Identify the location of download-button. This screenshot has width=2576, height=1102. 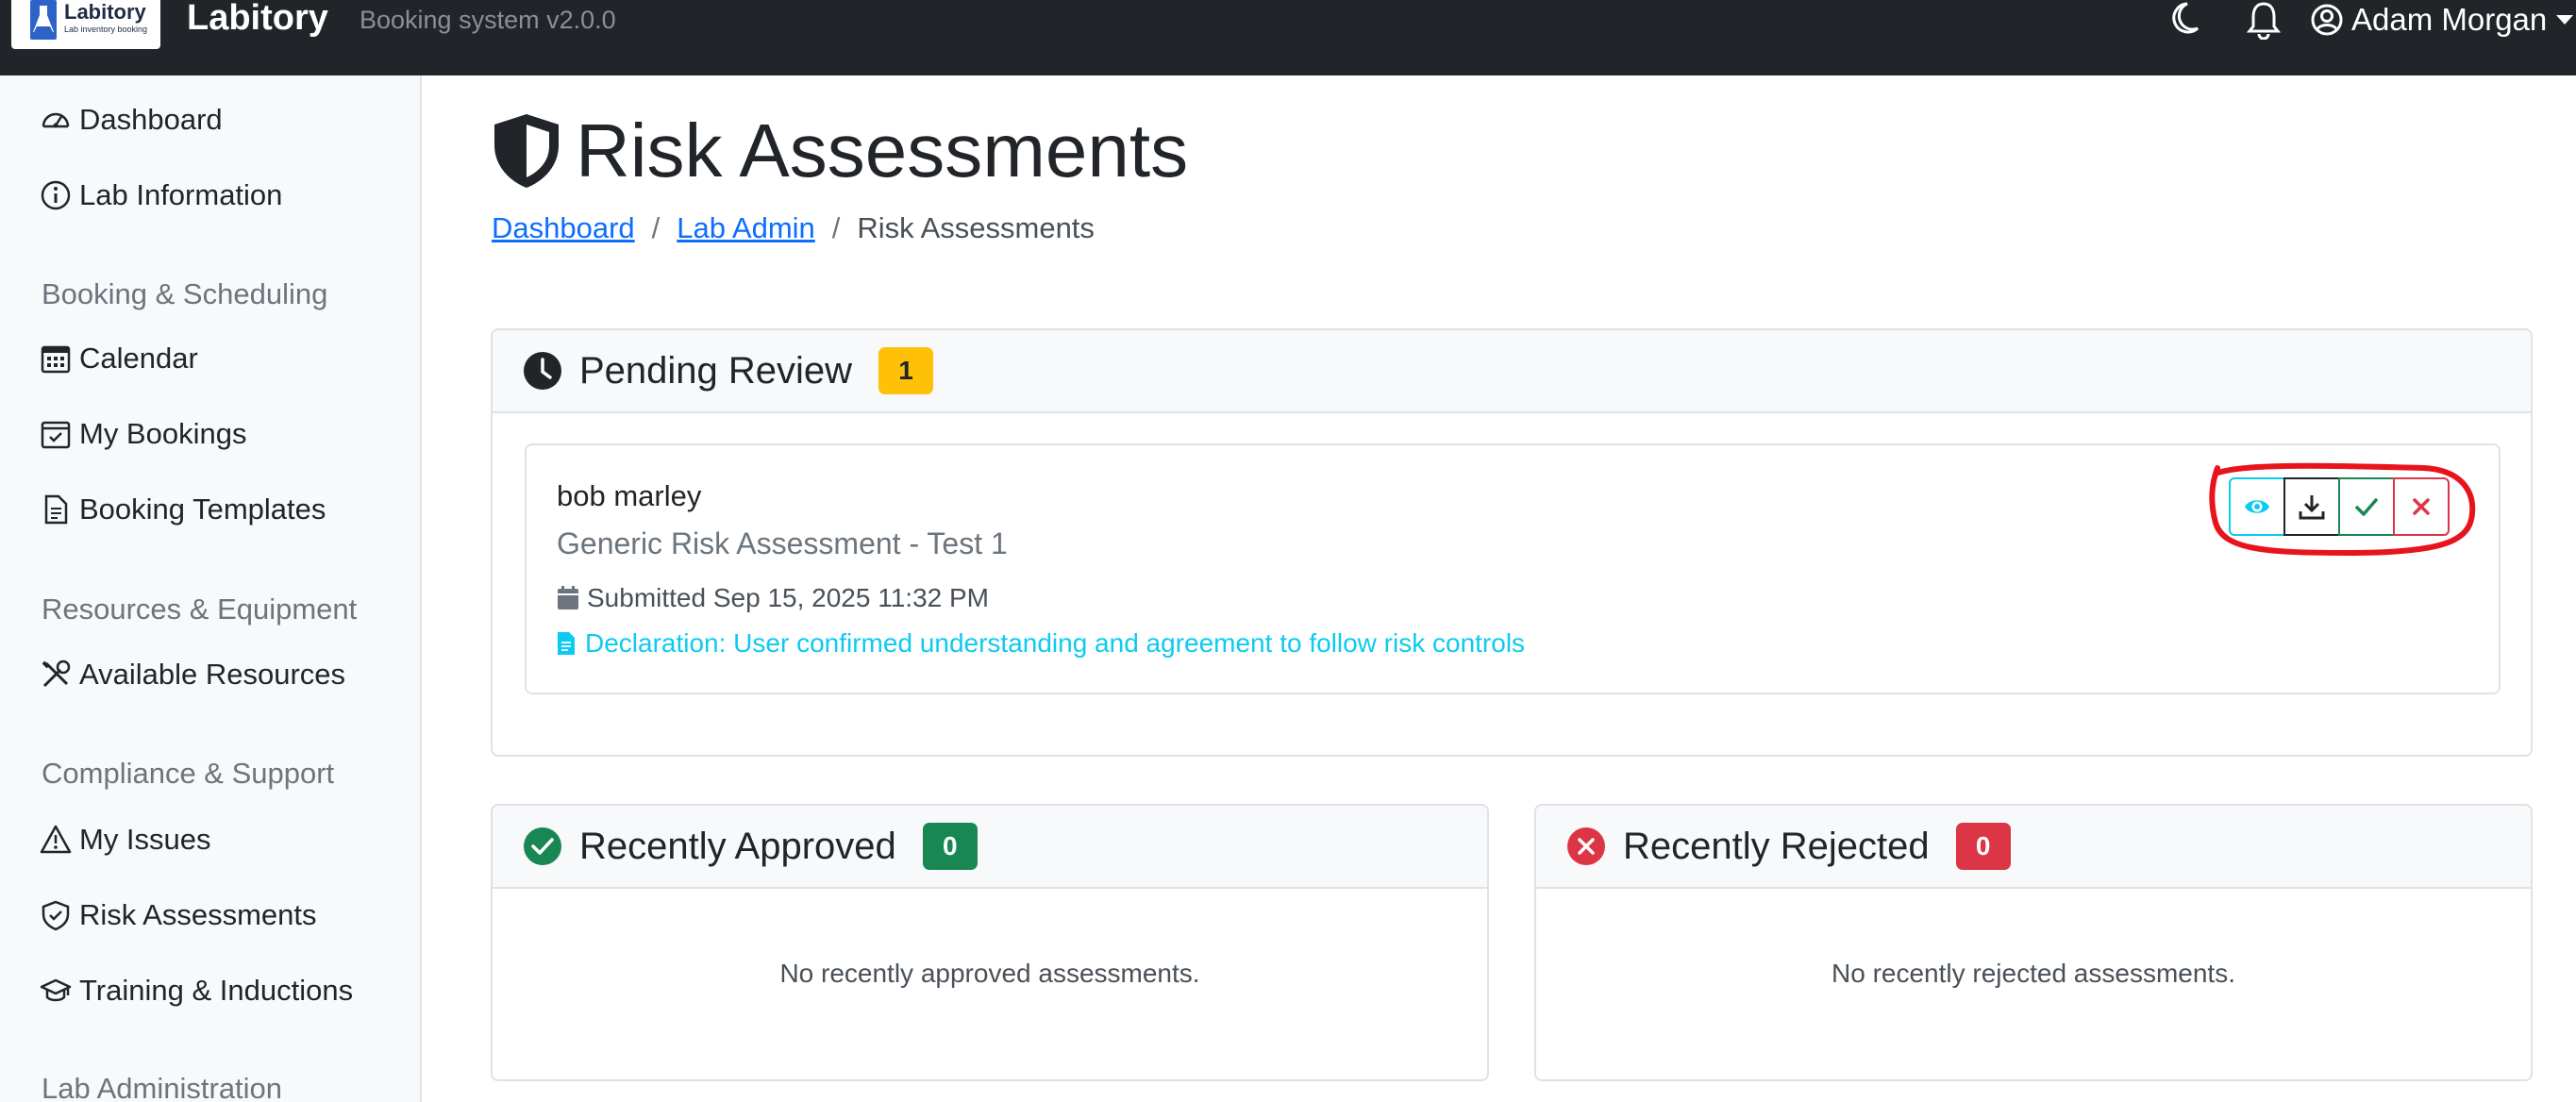
(2311, 506).